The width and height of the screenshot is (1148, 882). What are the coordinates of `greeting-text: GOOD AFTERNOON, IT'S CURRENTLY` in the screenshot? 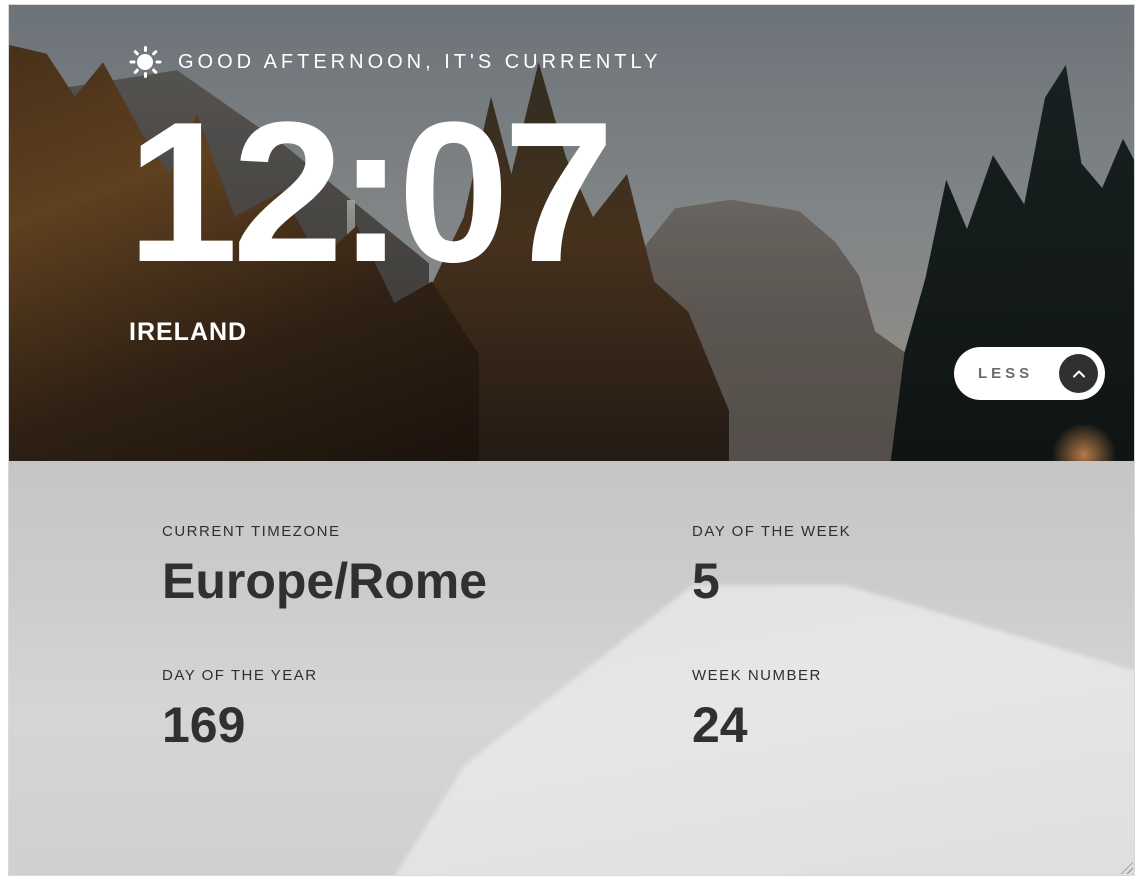 It's located at (420, 61).